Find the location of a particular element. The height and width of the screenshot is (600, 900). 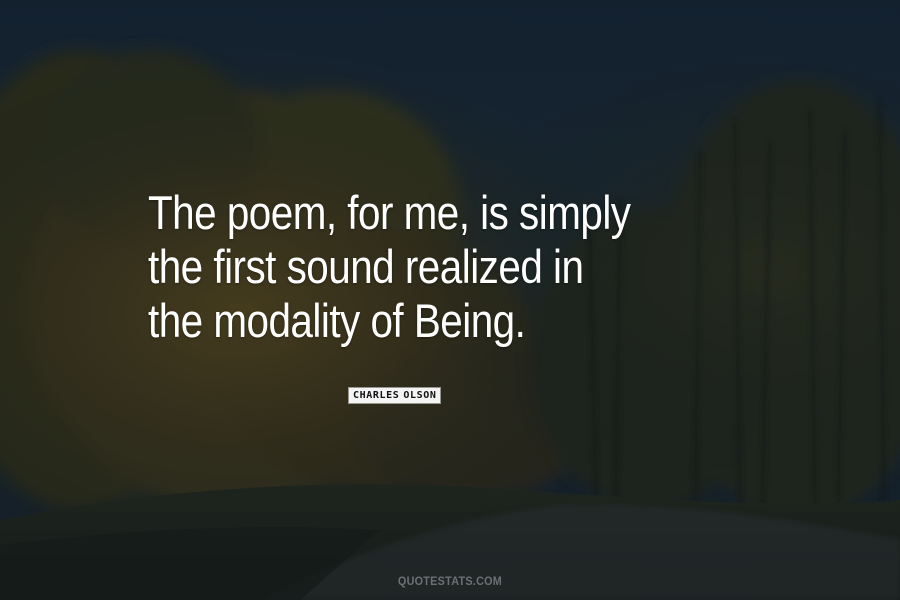

quote-line: the modality of Being. is located at coordinates (337, 320).